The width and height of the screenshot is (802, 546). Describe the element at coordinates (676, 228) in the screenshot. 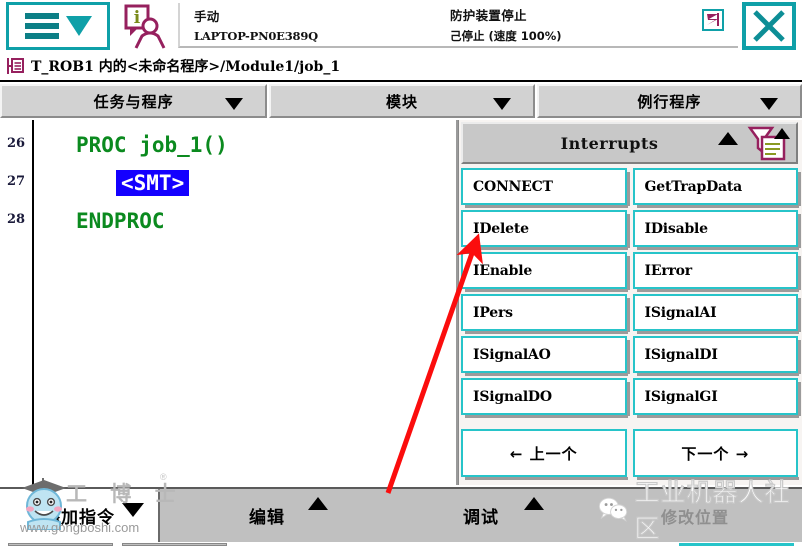

I see `button-label: IDisable` at that location.